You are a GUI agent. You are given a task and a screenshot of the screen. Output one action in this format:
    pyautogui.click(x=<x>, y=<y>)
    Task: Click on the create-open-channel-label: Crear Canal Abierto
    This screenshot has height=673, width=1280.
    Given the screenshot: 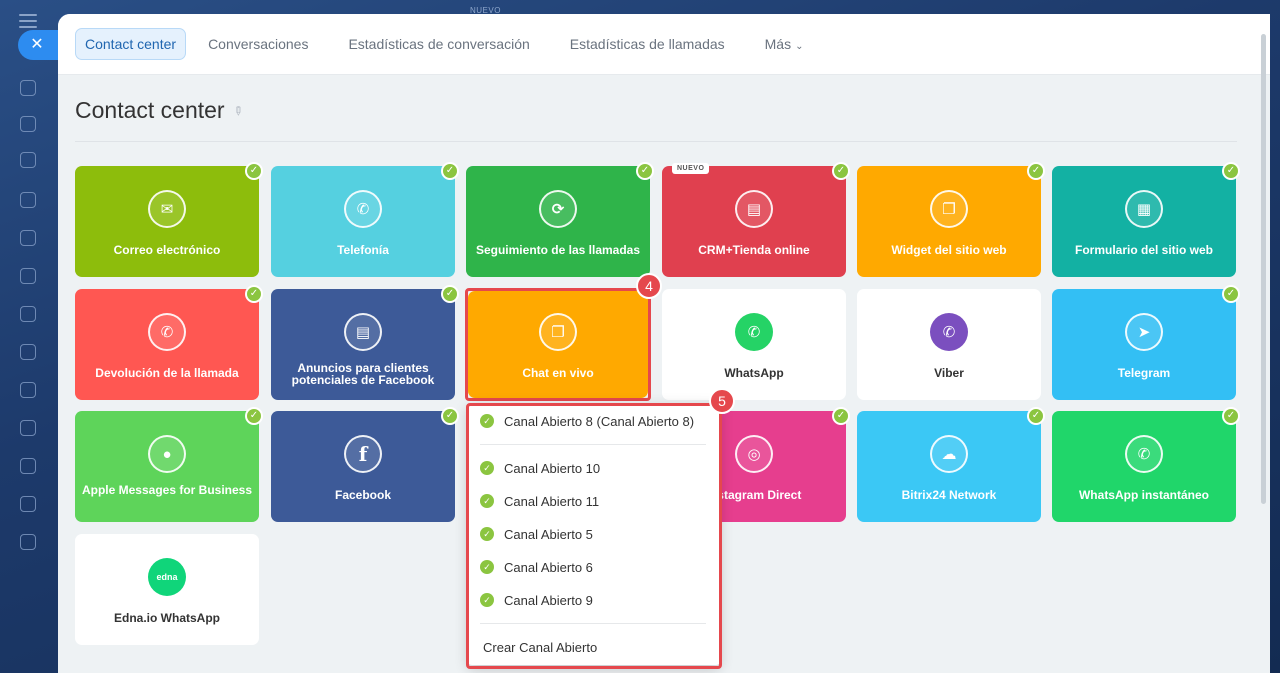 What is the action you would take?
    pyautogui.click(x=540, y=647)
    